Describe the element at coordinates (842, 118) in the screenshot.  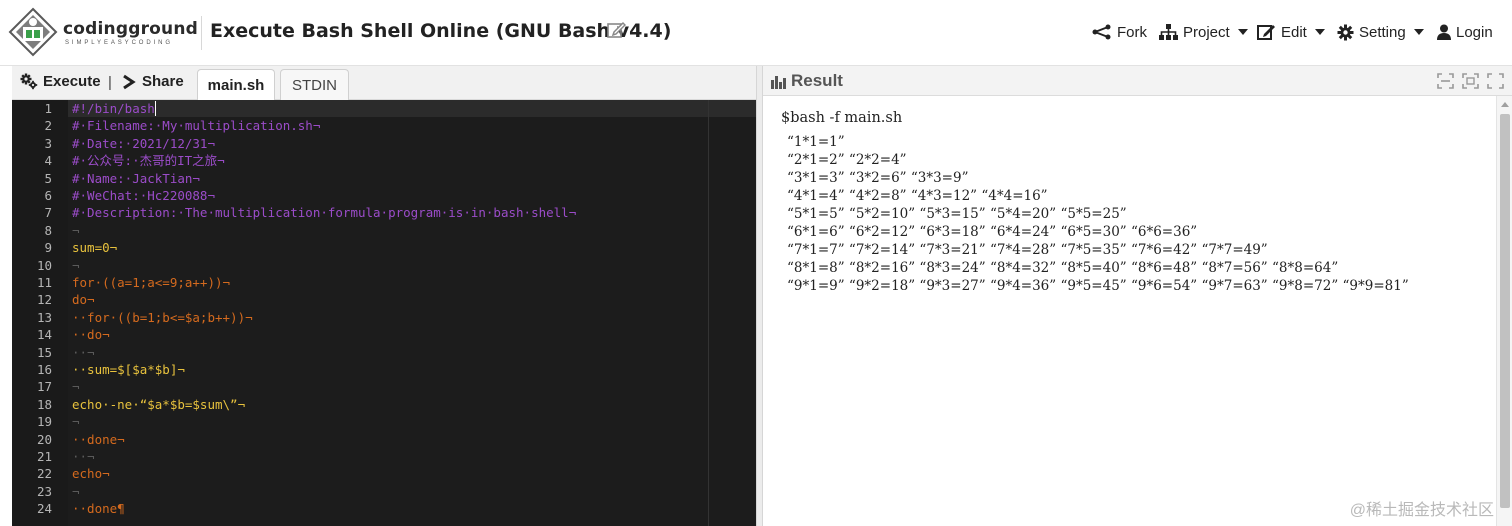
I see `output-command: $bash -f main.sh` at that location.